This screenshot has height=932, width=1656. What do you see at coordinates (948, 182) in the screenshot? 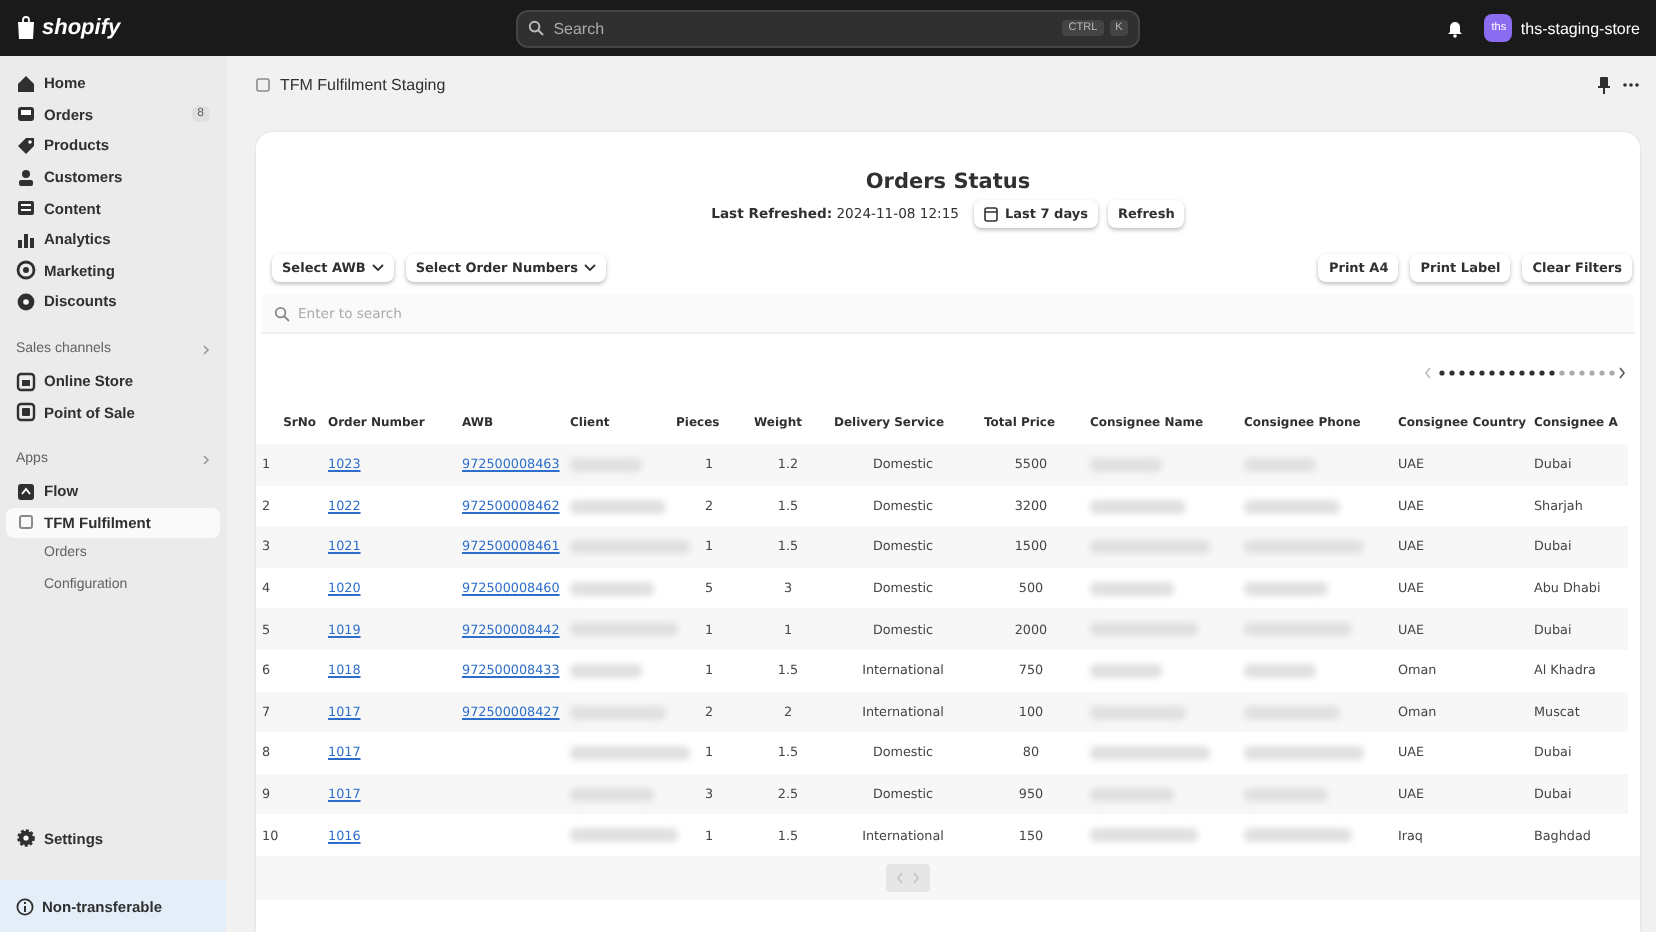
I see `card-title: Orders Status` at bounding box center [948, 182].